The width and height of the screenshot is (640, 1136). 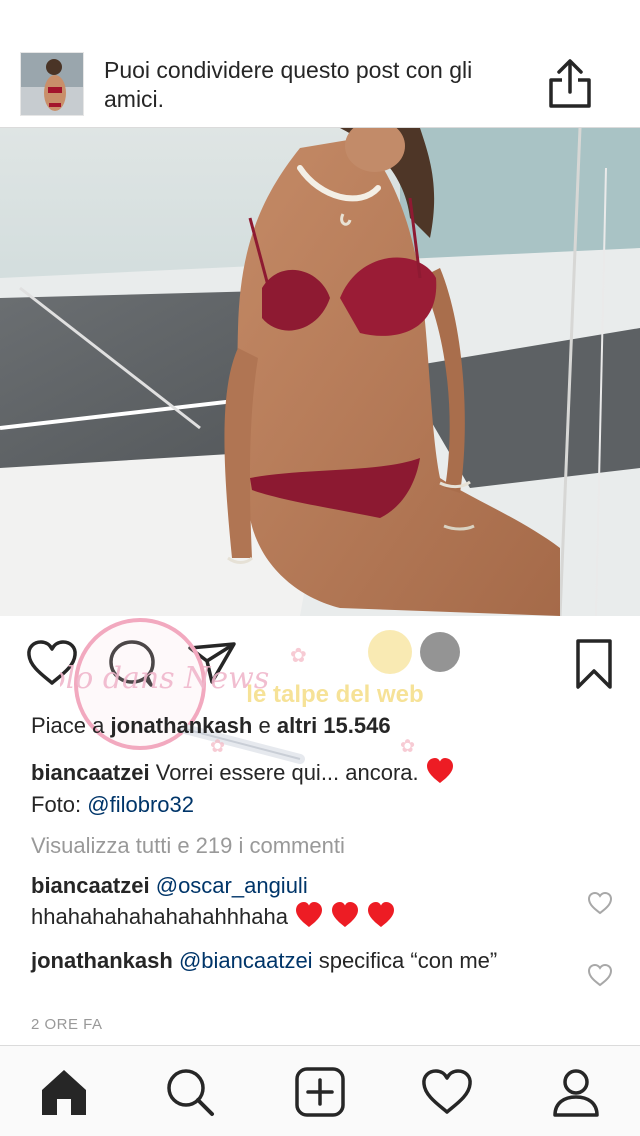 What do you see at coordinates (132, 663) in the screenshot?
I see `comment-icon` at bounding box center [132, 663].